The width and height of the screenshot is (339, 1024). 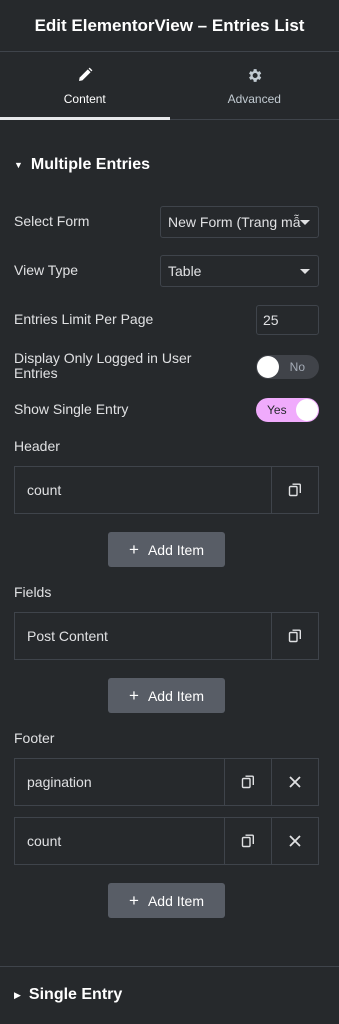 I want to click on fields-group-label: Fields, so click(x=33, y=592).